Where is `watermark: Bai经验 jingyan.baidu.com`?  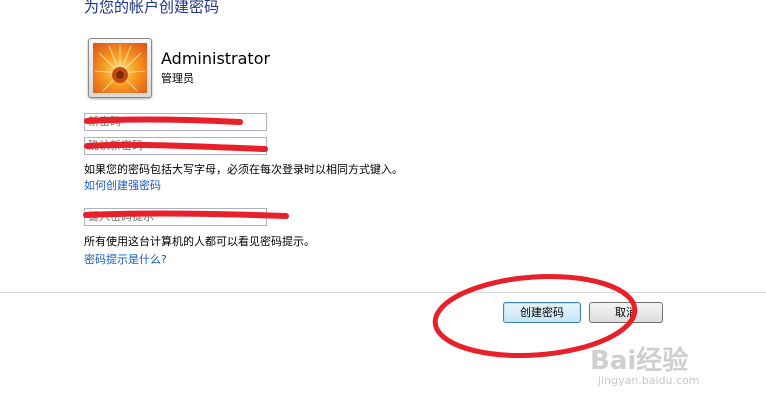 watermark: Bai经验 jingyan.baidu.com is located at coordinates (645, 363).